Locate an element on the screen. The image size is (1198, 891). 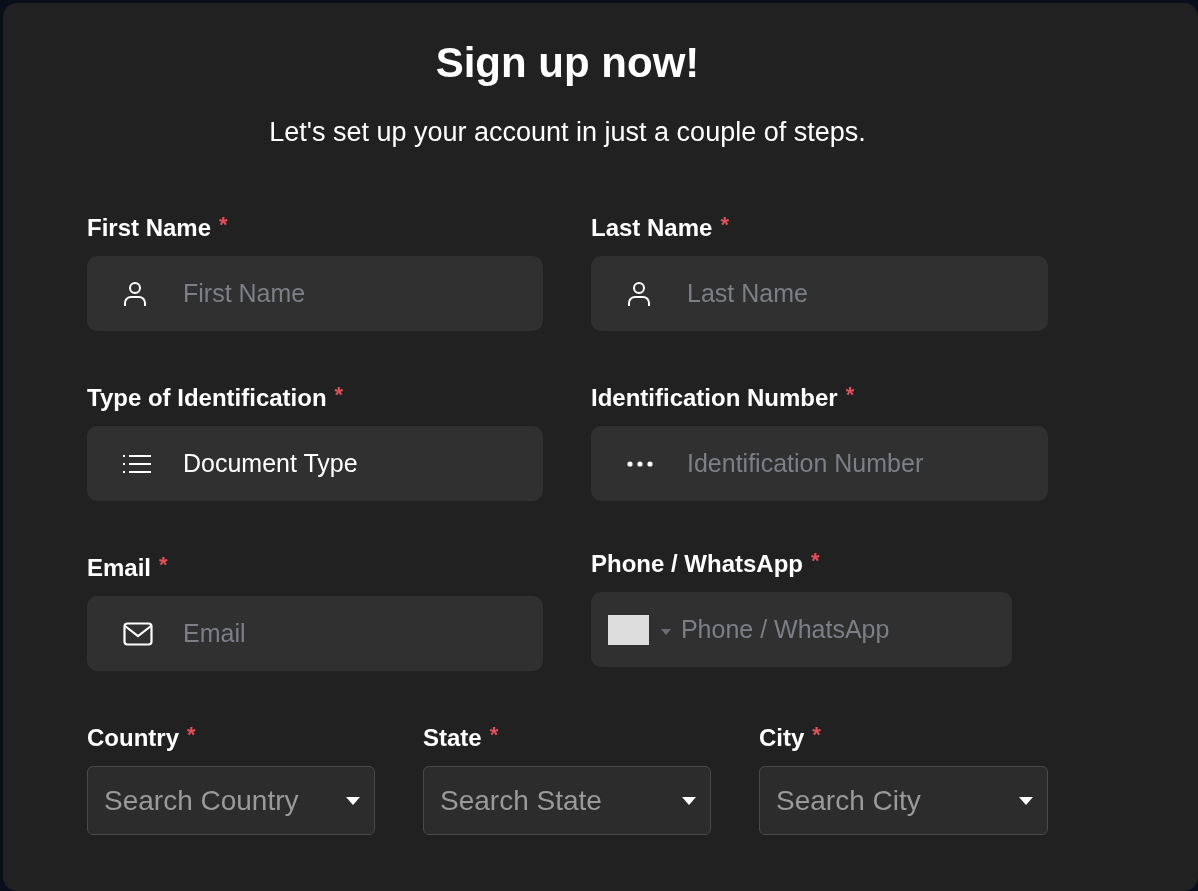
input-field: First Name is located at coordinates (353, 293).